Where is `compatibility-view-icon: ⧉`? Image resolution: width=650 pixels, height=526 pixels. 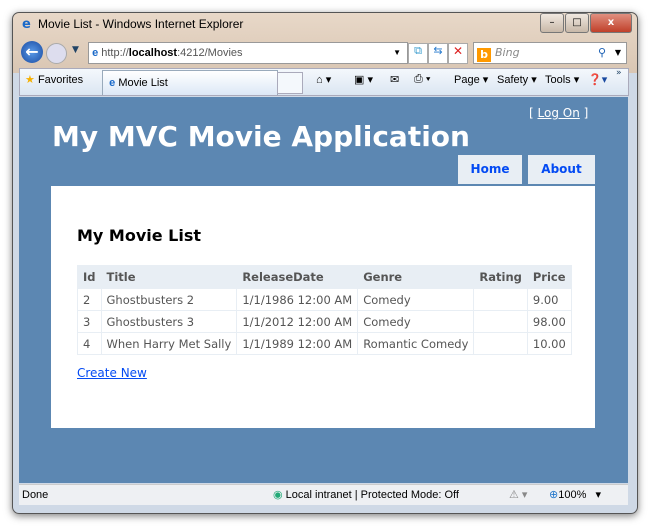 compatibility-view-icon: ⧉ is located at coordinates (418, 53).